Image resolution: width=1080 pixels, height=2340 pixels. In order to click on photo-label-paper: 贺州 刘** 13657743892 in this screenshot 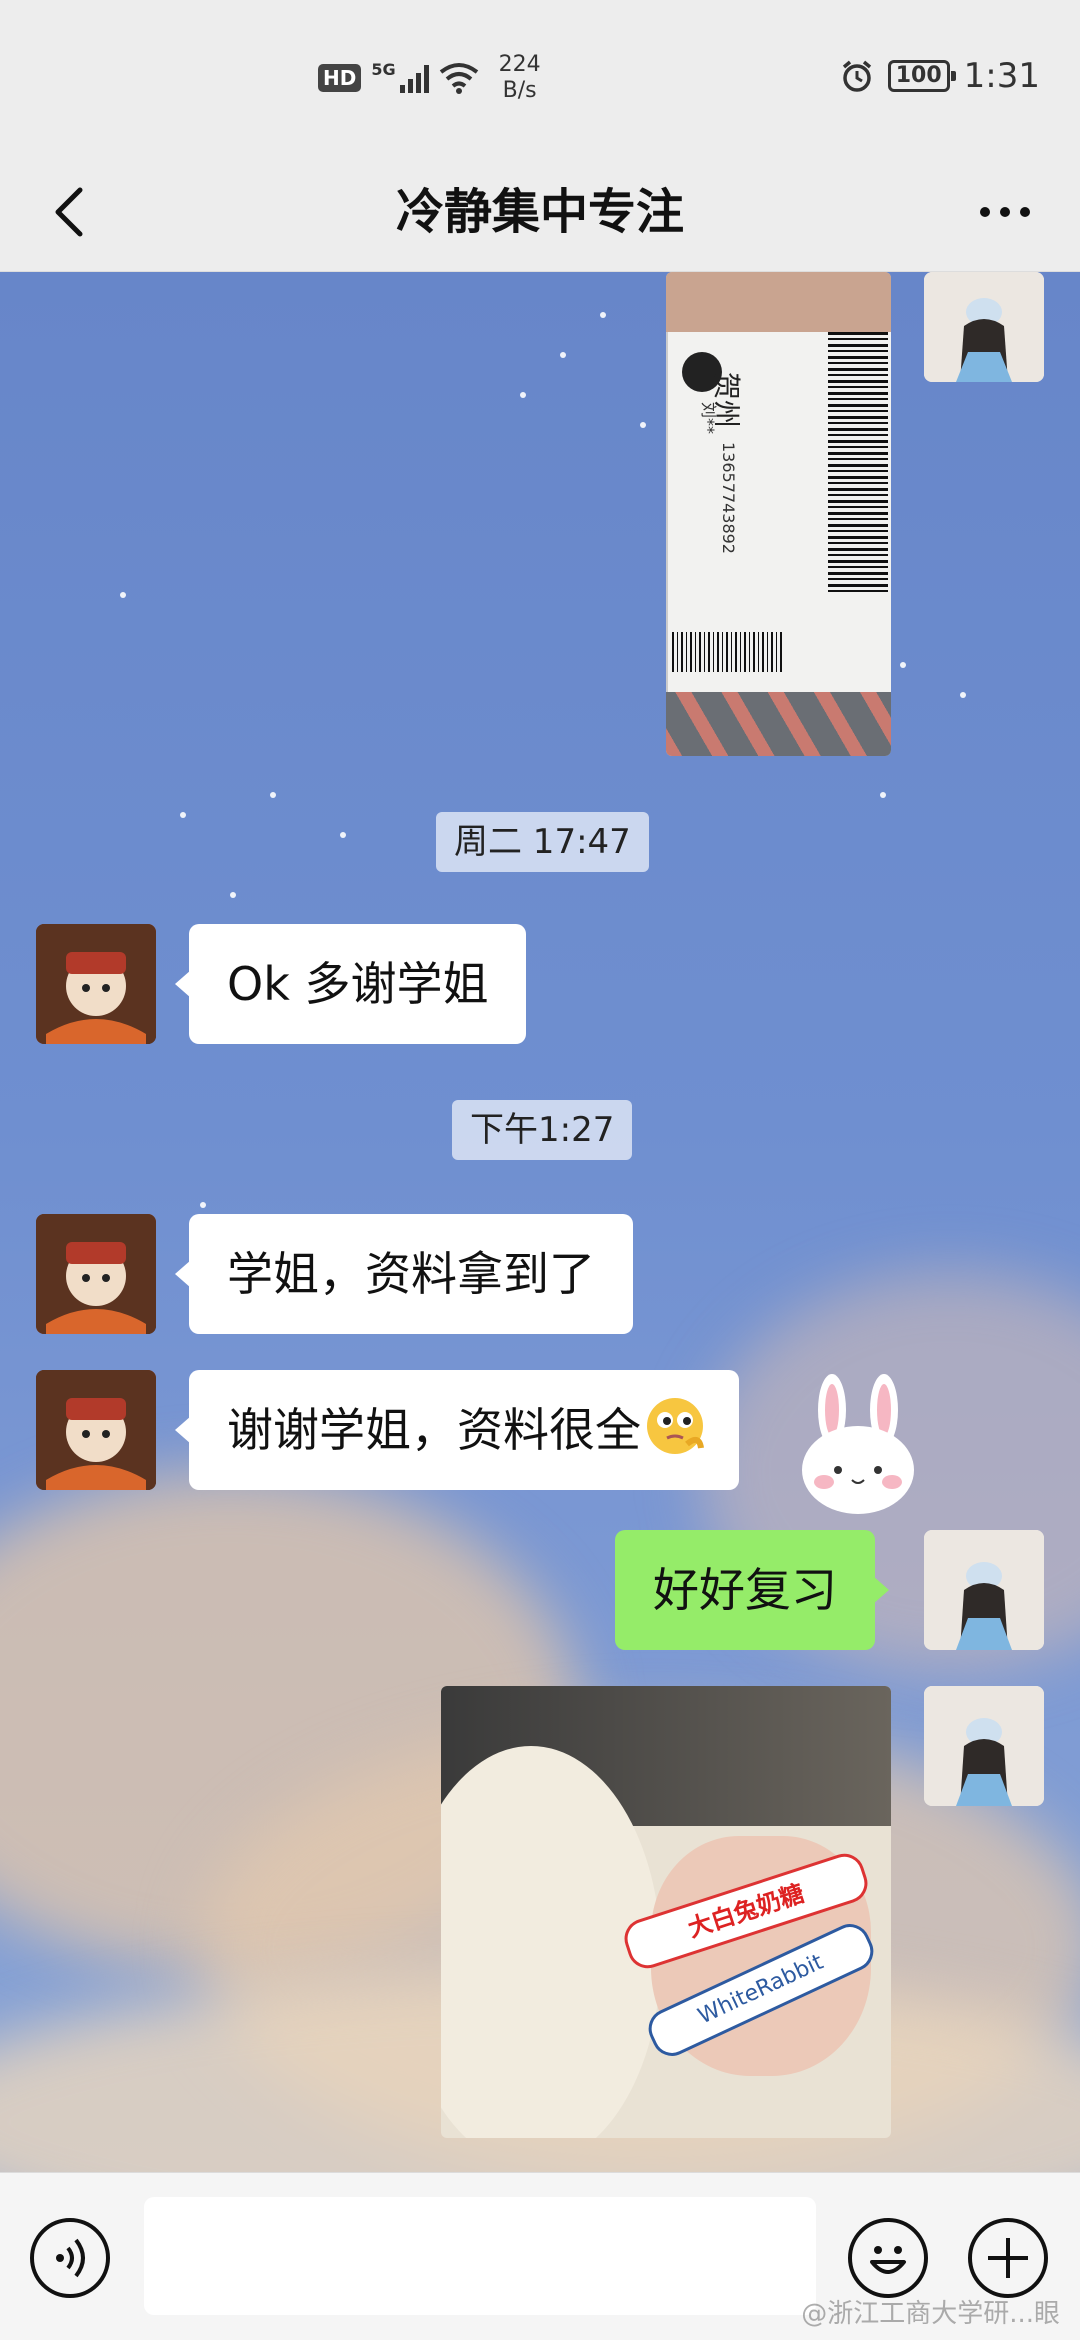, I will do `click(778, 512)`.